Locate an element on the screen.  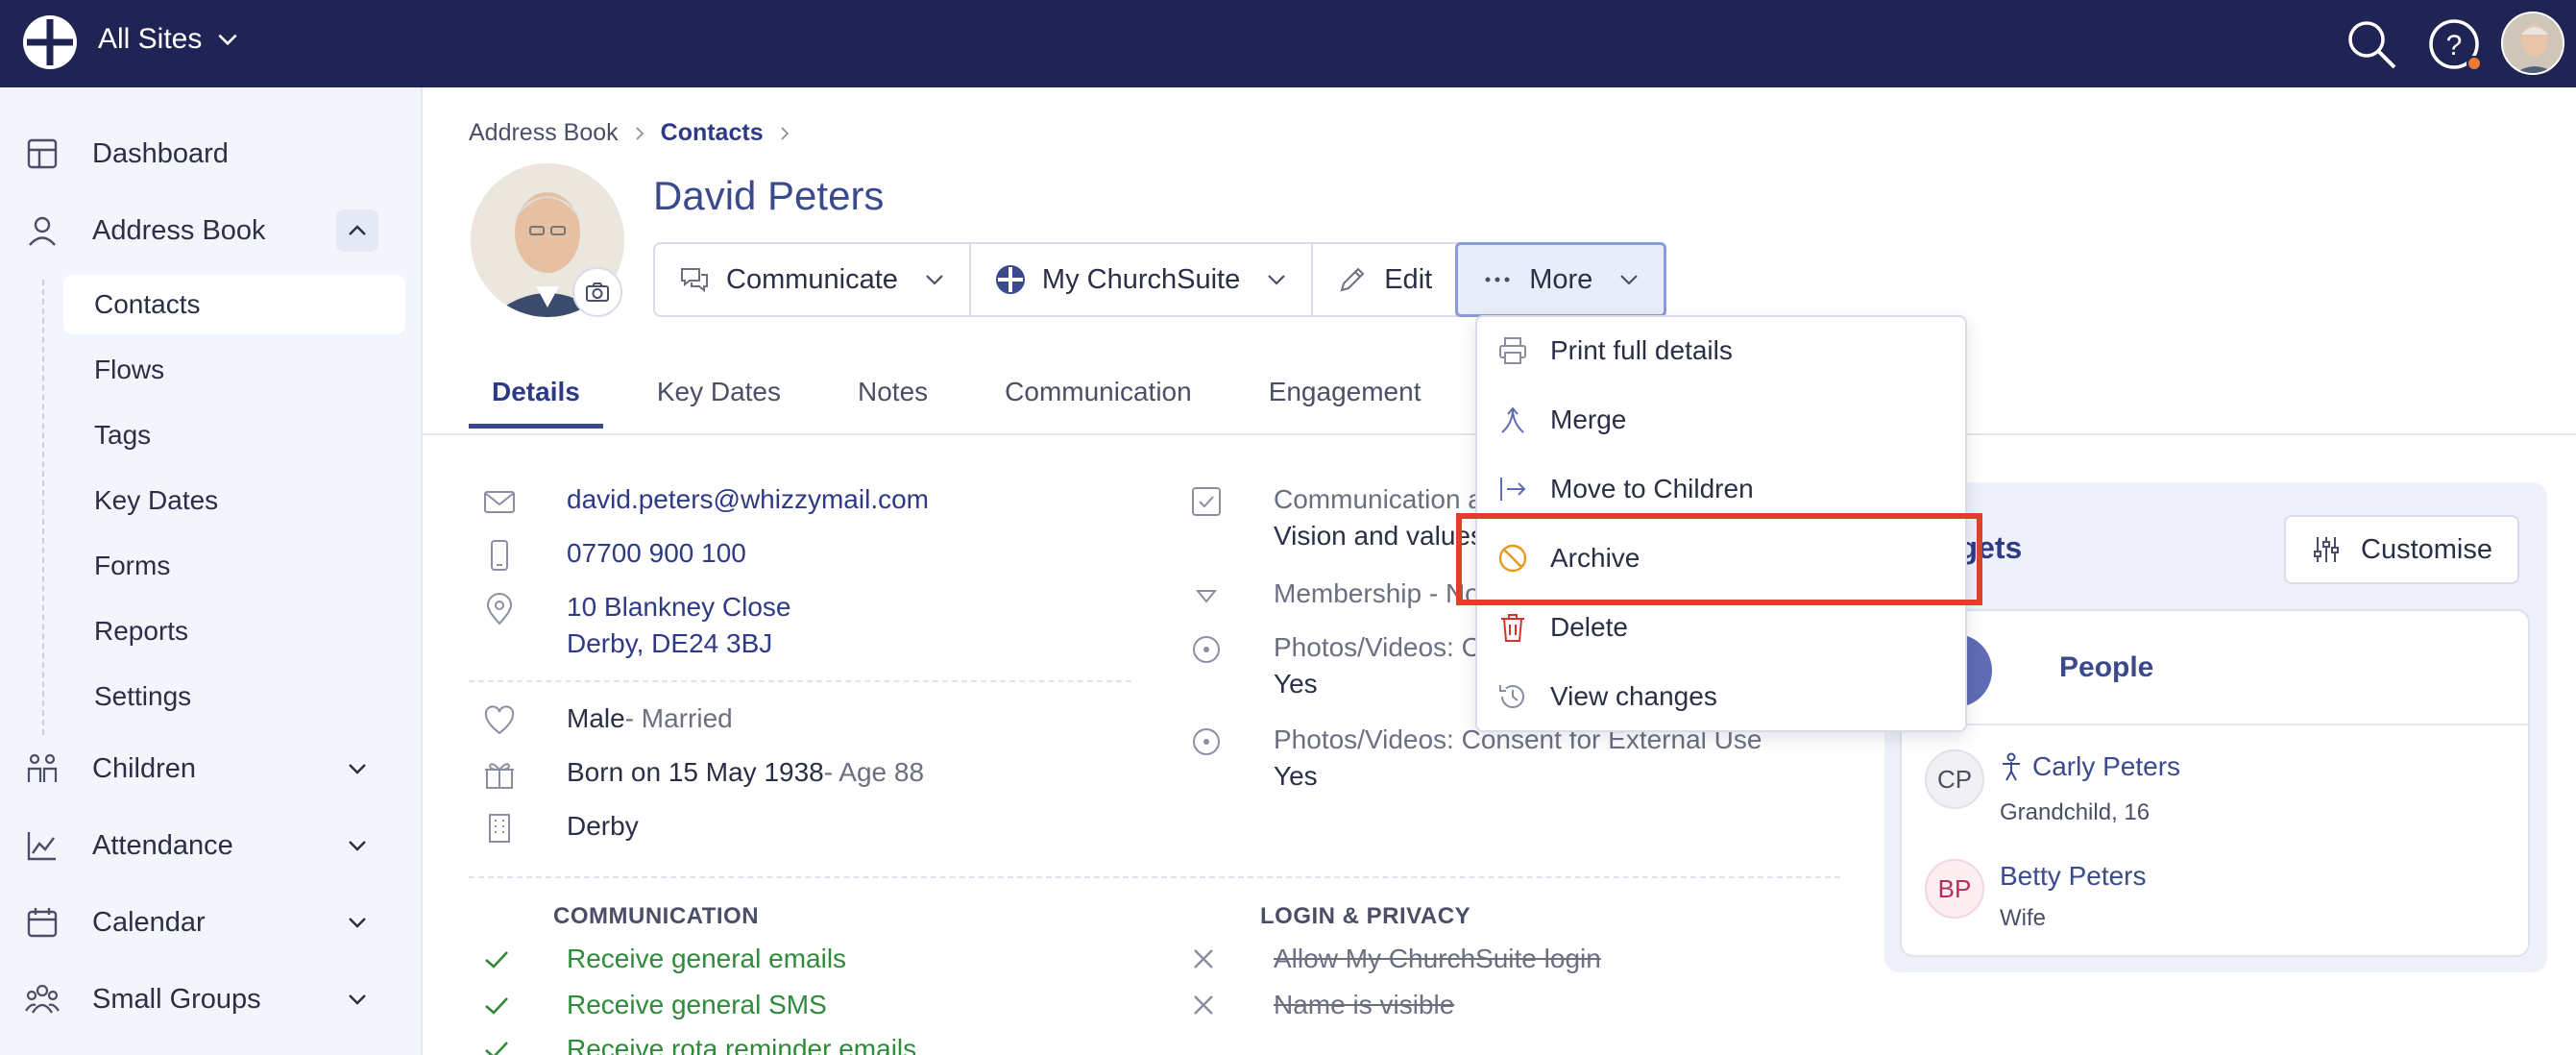
sidebar-item-calendar: Calendar is located at coordinates (115, 923).